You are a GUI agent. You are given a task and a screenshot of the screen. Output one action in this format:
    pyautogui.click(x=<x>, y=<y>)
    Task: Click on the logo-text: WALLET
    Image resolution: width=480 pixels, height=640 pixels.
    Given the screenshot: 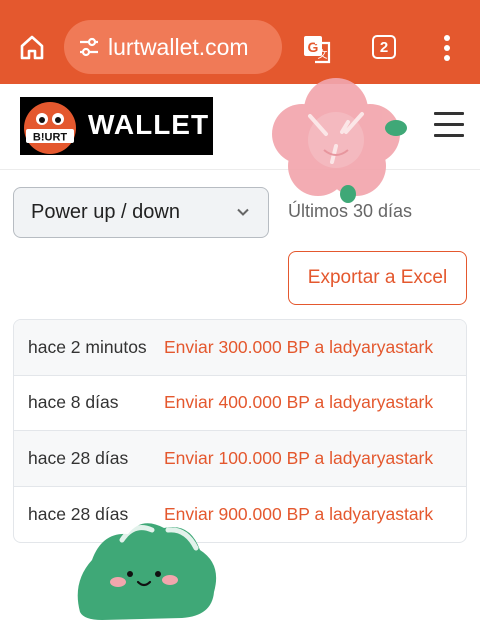 What is the action you would take?
    pyautogui.click(x=149, y=124)
    